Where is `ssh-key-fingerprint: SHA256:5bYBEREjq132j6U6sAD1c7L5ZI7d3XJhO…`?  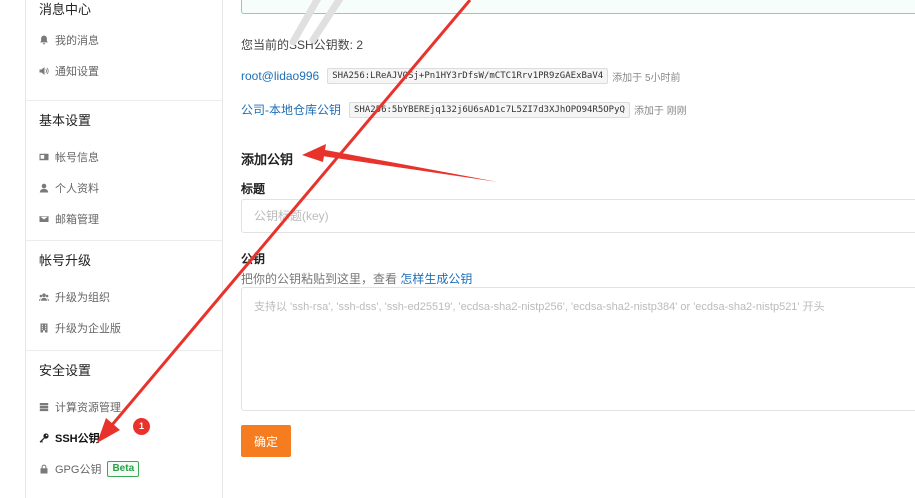 ssh-key-fingerprint: SHA256:5bYBEREjq132j6U6sAD1c7L5ZI7d3XJhO… is located at coordinates (489, 109).